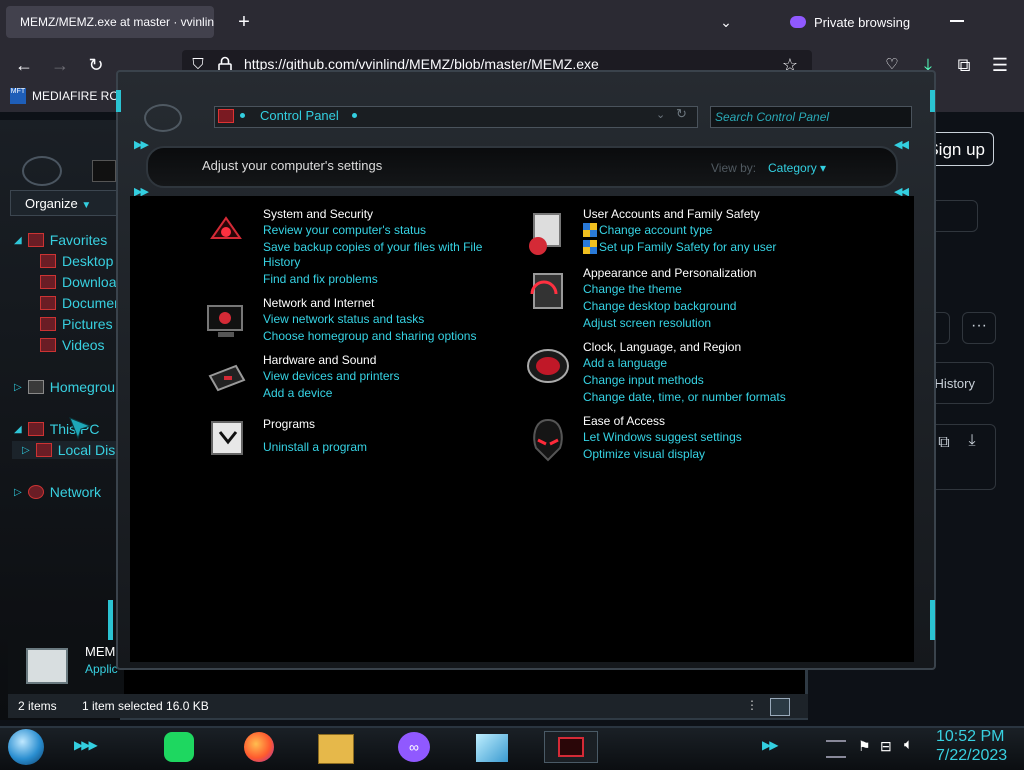  Describe the element at coordinates (104, 171) in the screenshot. I see `folder-icon` at that location.